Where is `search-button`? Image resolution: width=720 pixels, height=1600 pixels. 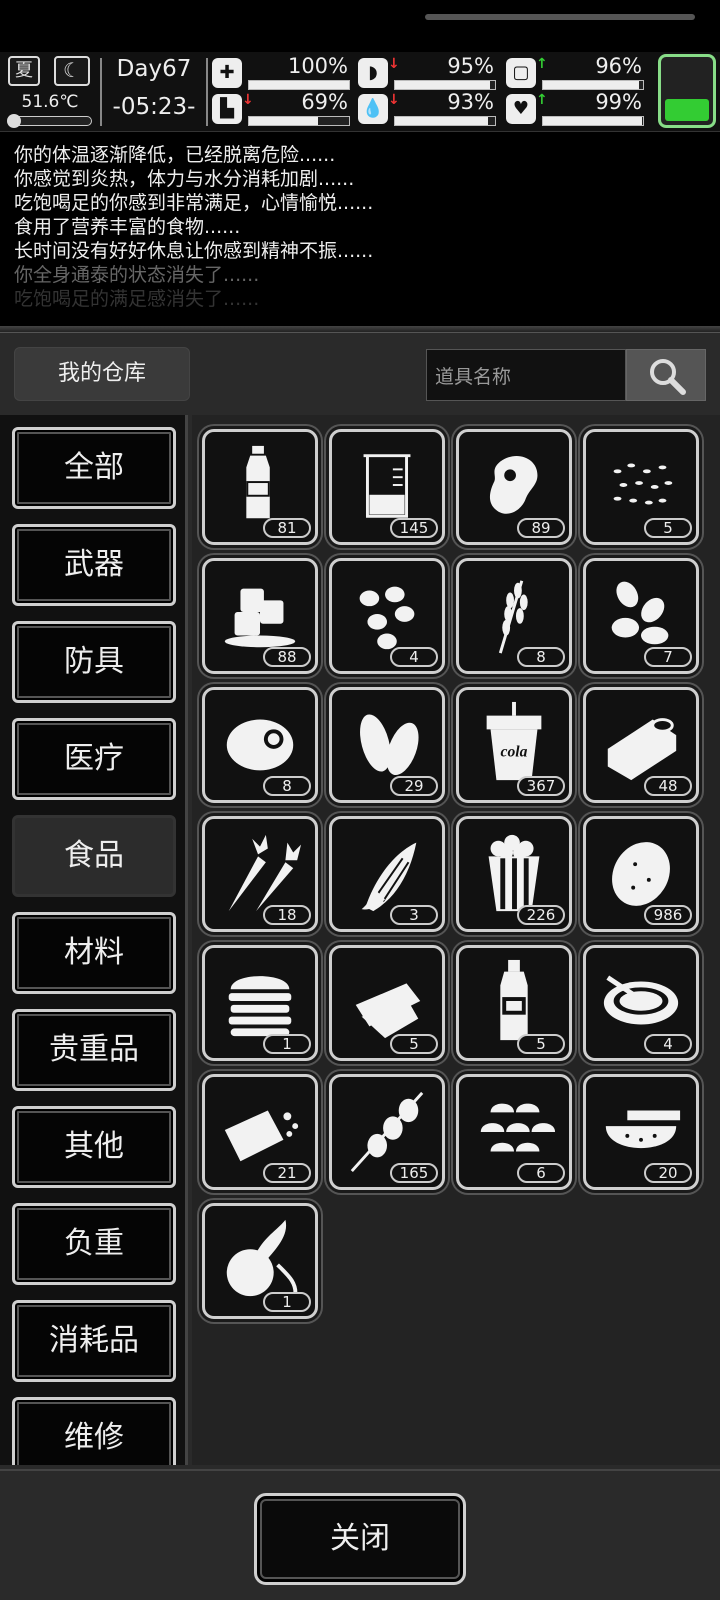 search-button is located at coordinates (666, 375).